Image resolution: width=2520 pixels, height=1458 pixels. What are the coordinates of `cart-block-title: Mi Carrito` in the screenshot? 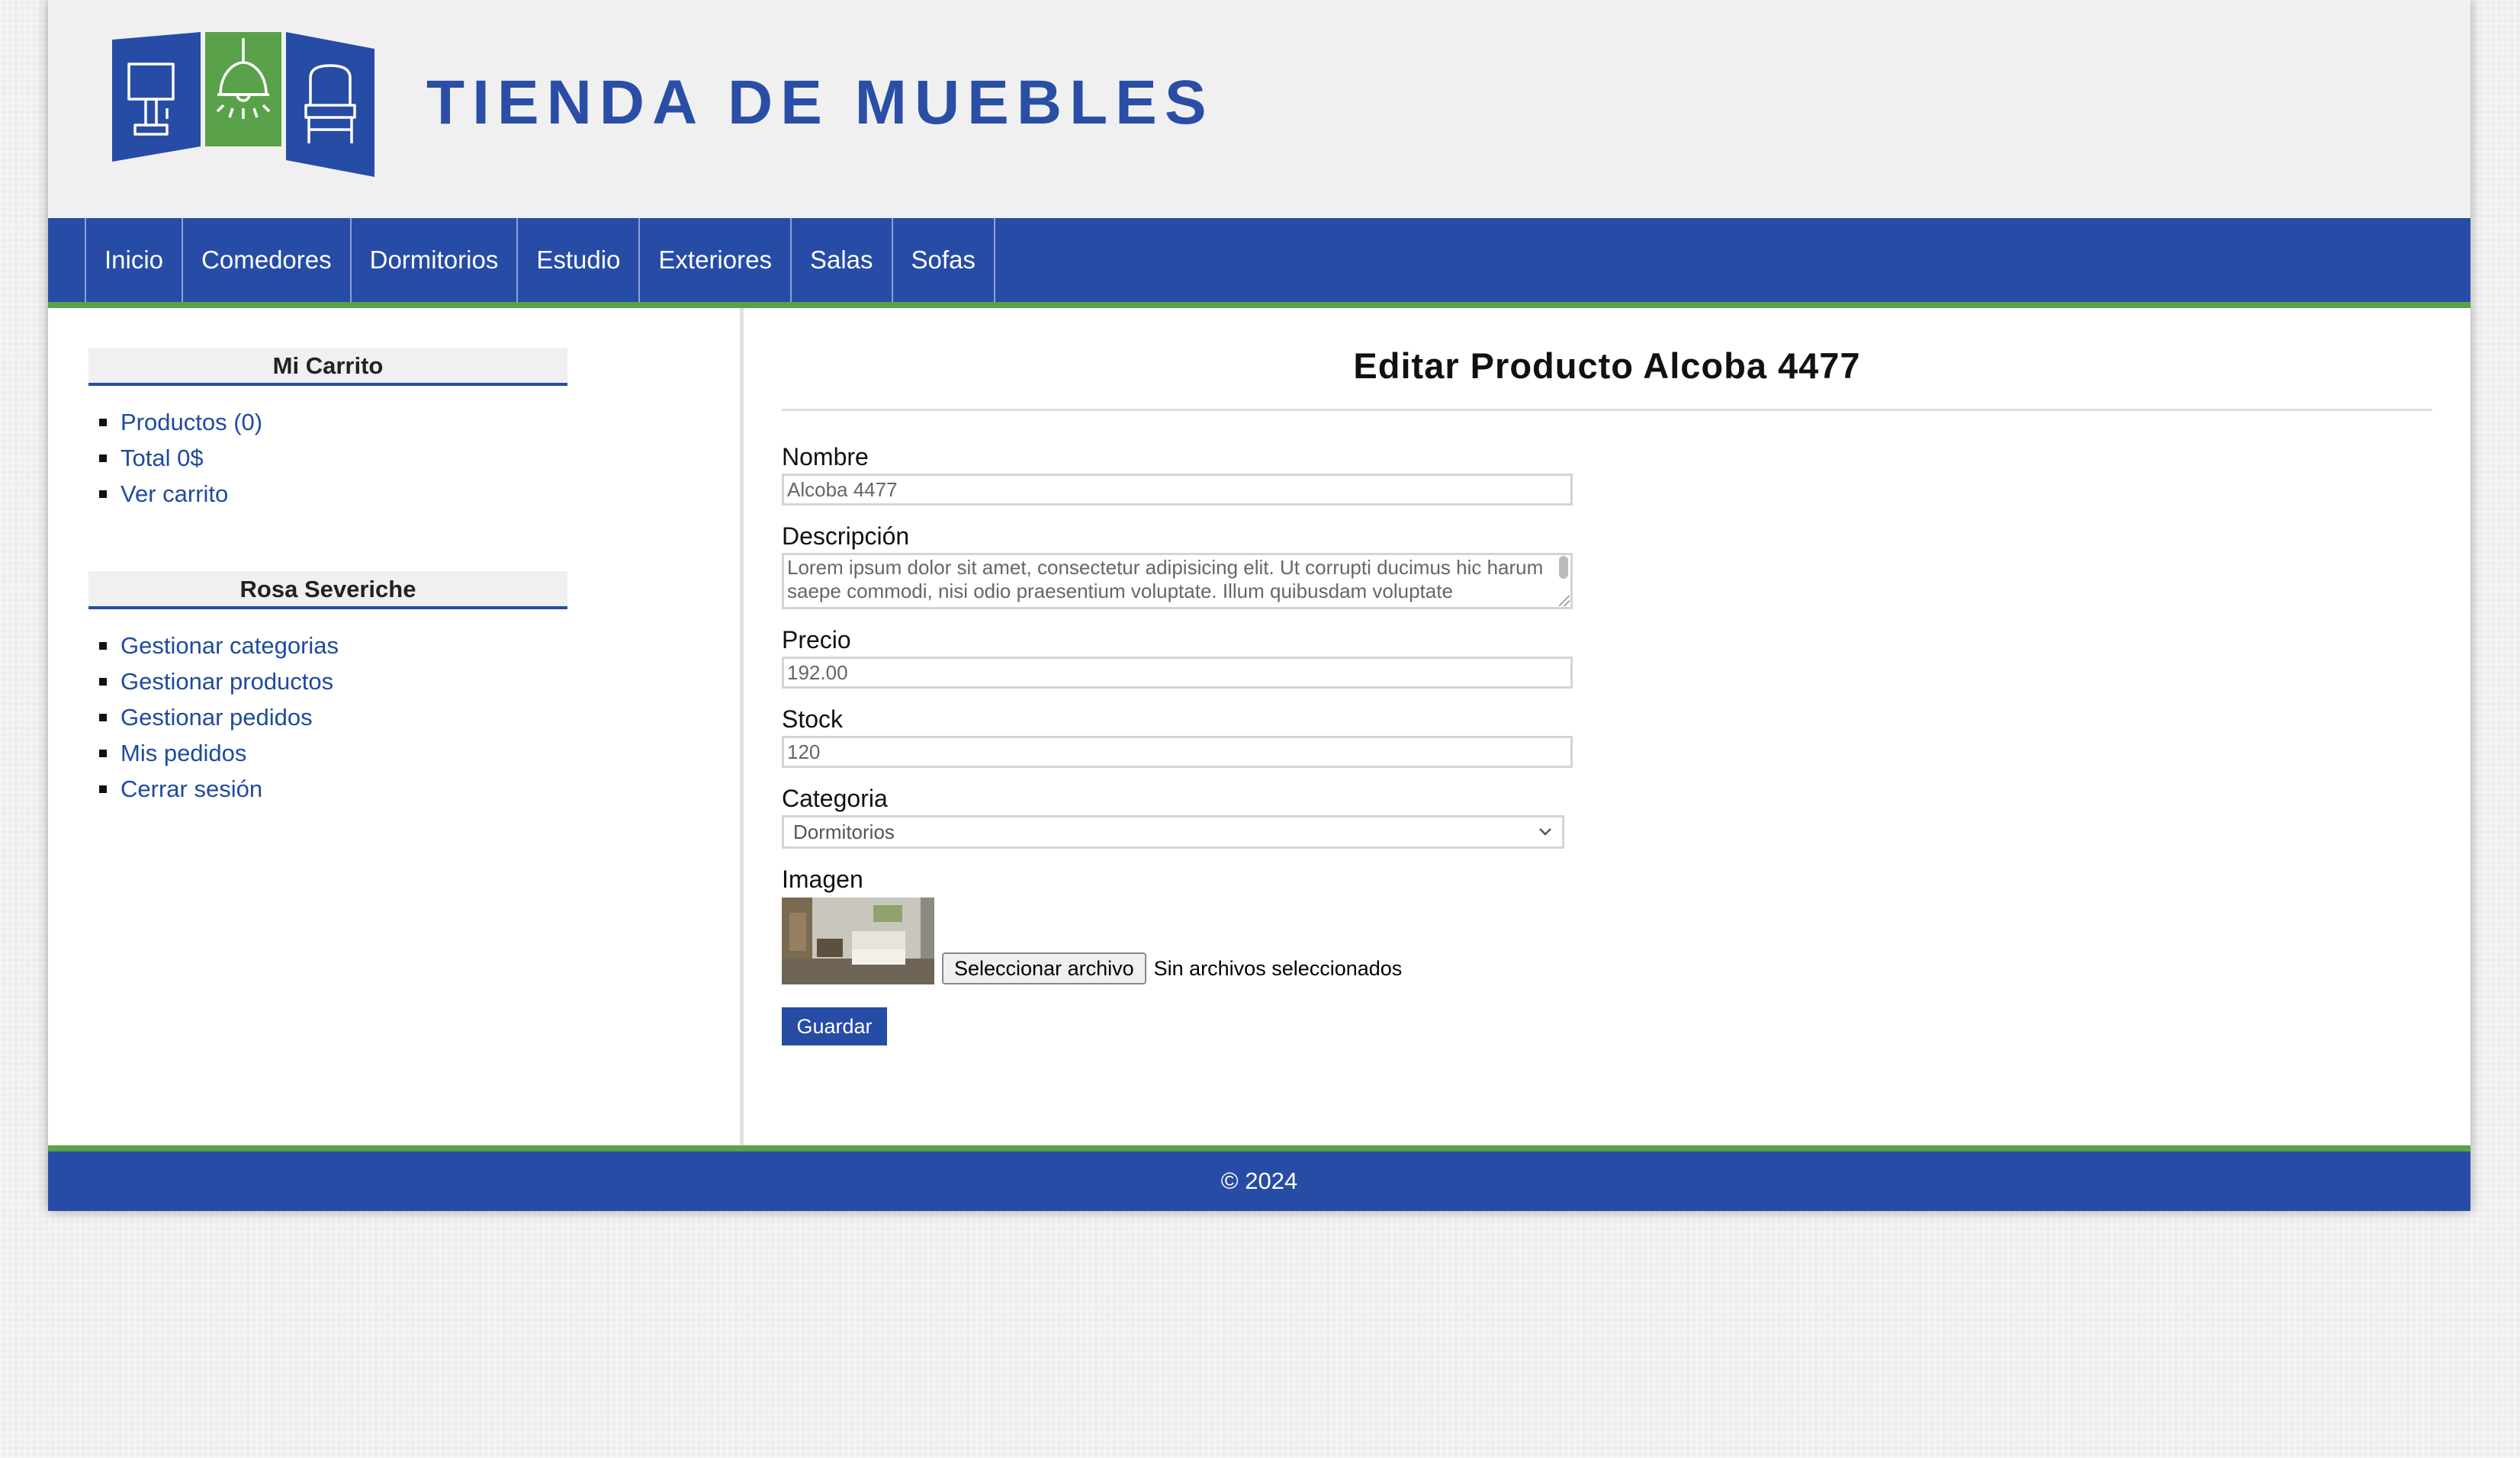 It's located at (327, 367).